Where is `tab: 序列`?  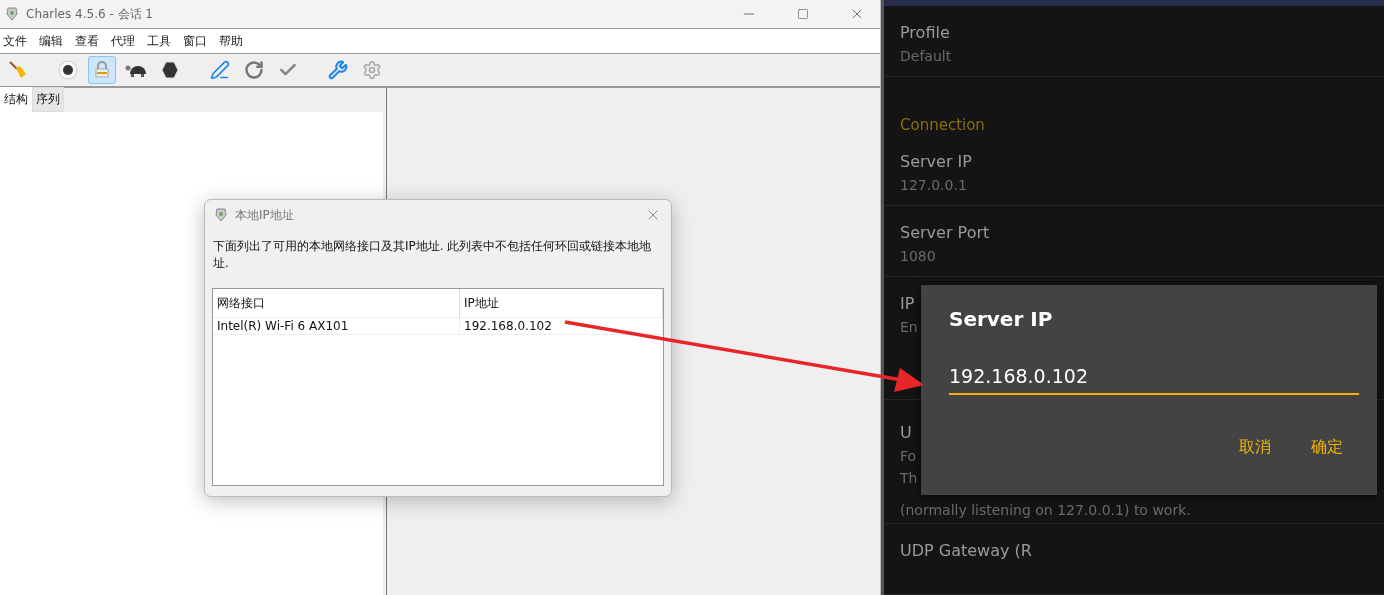
tab: 序列 is located at coordinates (48, 99).